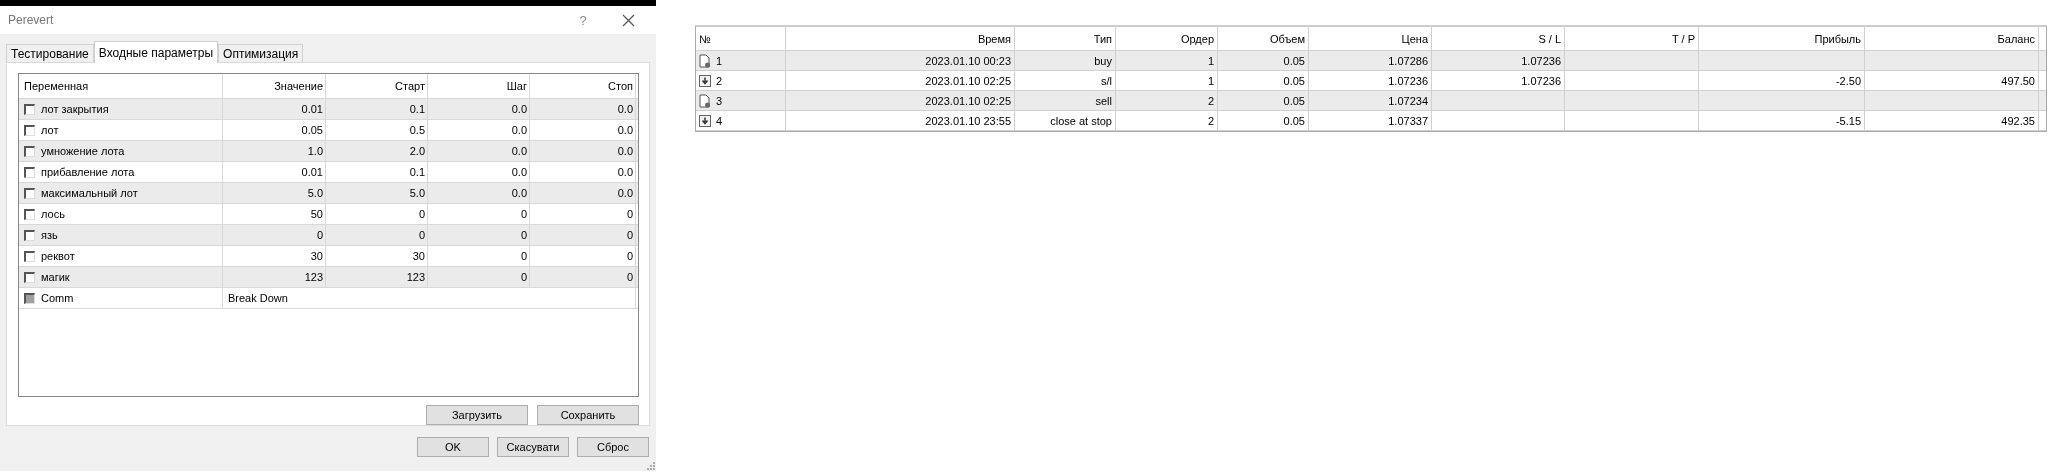 This screenshot has height=476, width=2064. What do you see at coordinates (50, 53) in the screenshot?
I see `tab: Тестирование` at bounding box center [50, 53].